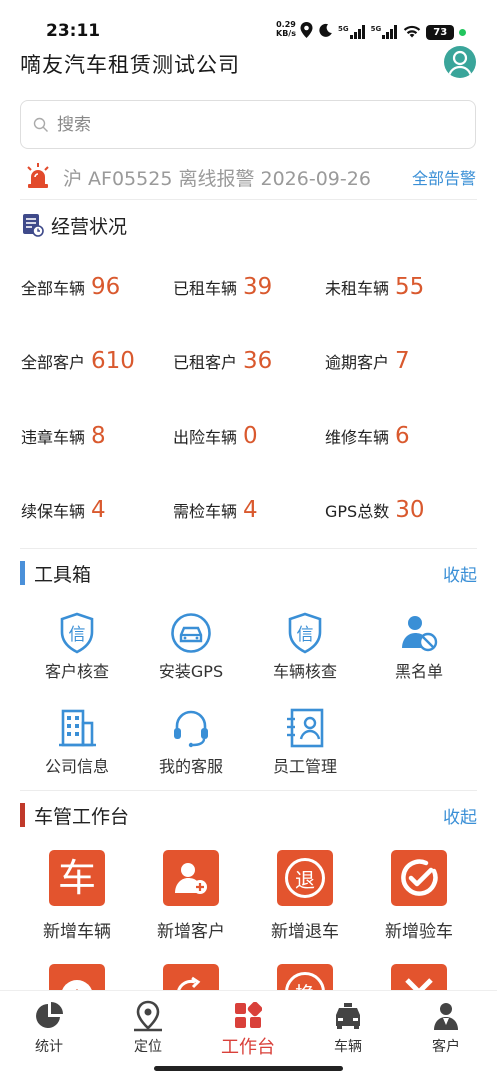  I want to click on fleet-section-header: 车管工作台 收起, so click(248, 816).